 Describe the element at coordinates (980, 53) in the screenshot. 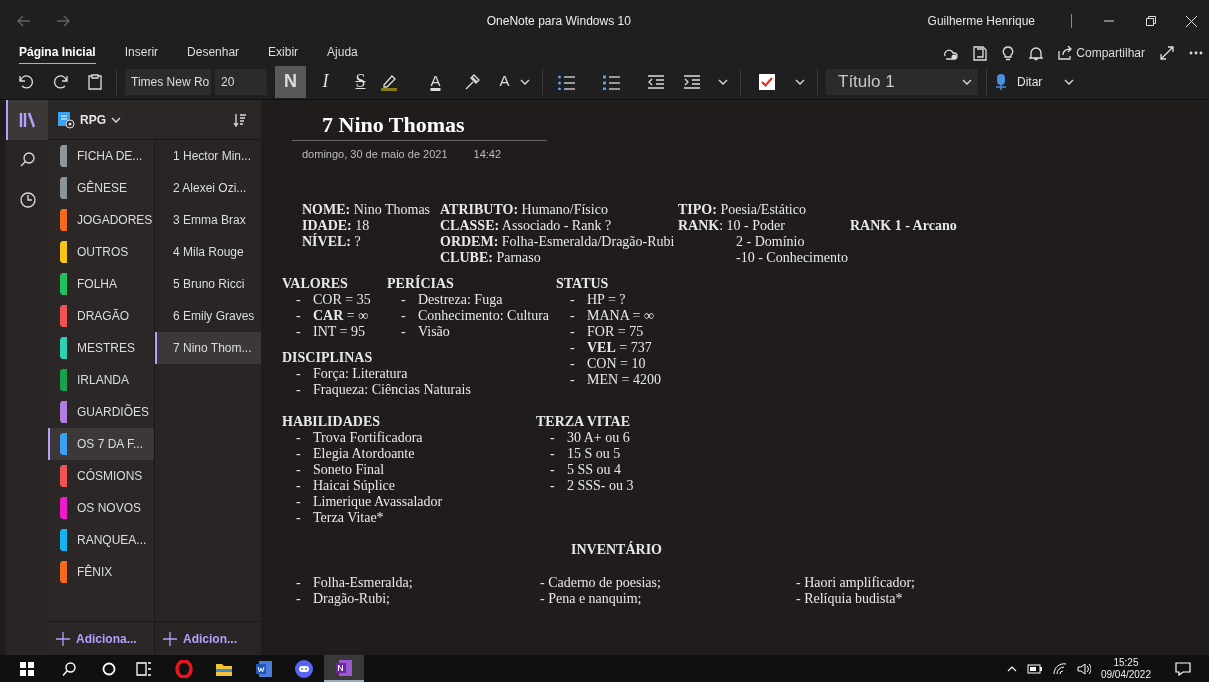

I see `page-icon` at that location.